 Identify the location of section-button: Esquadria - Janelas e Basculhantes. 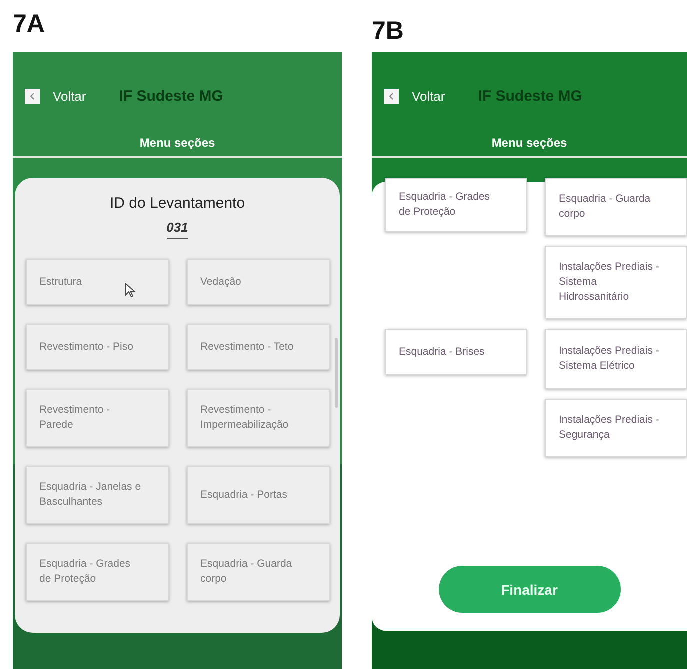
(97, 495).